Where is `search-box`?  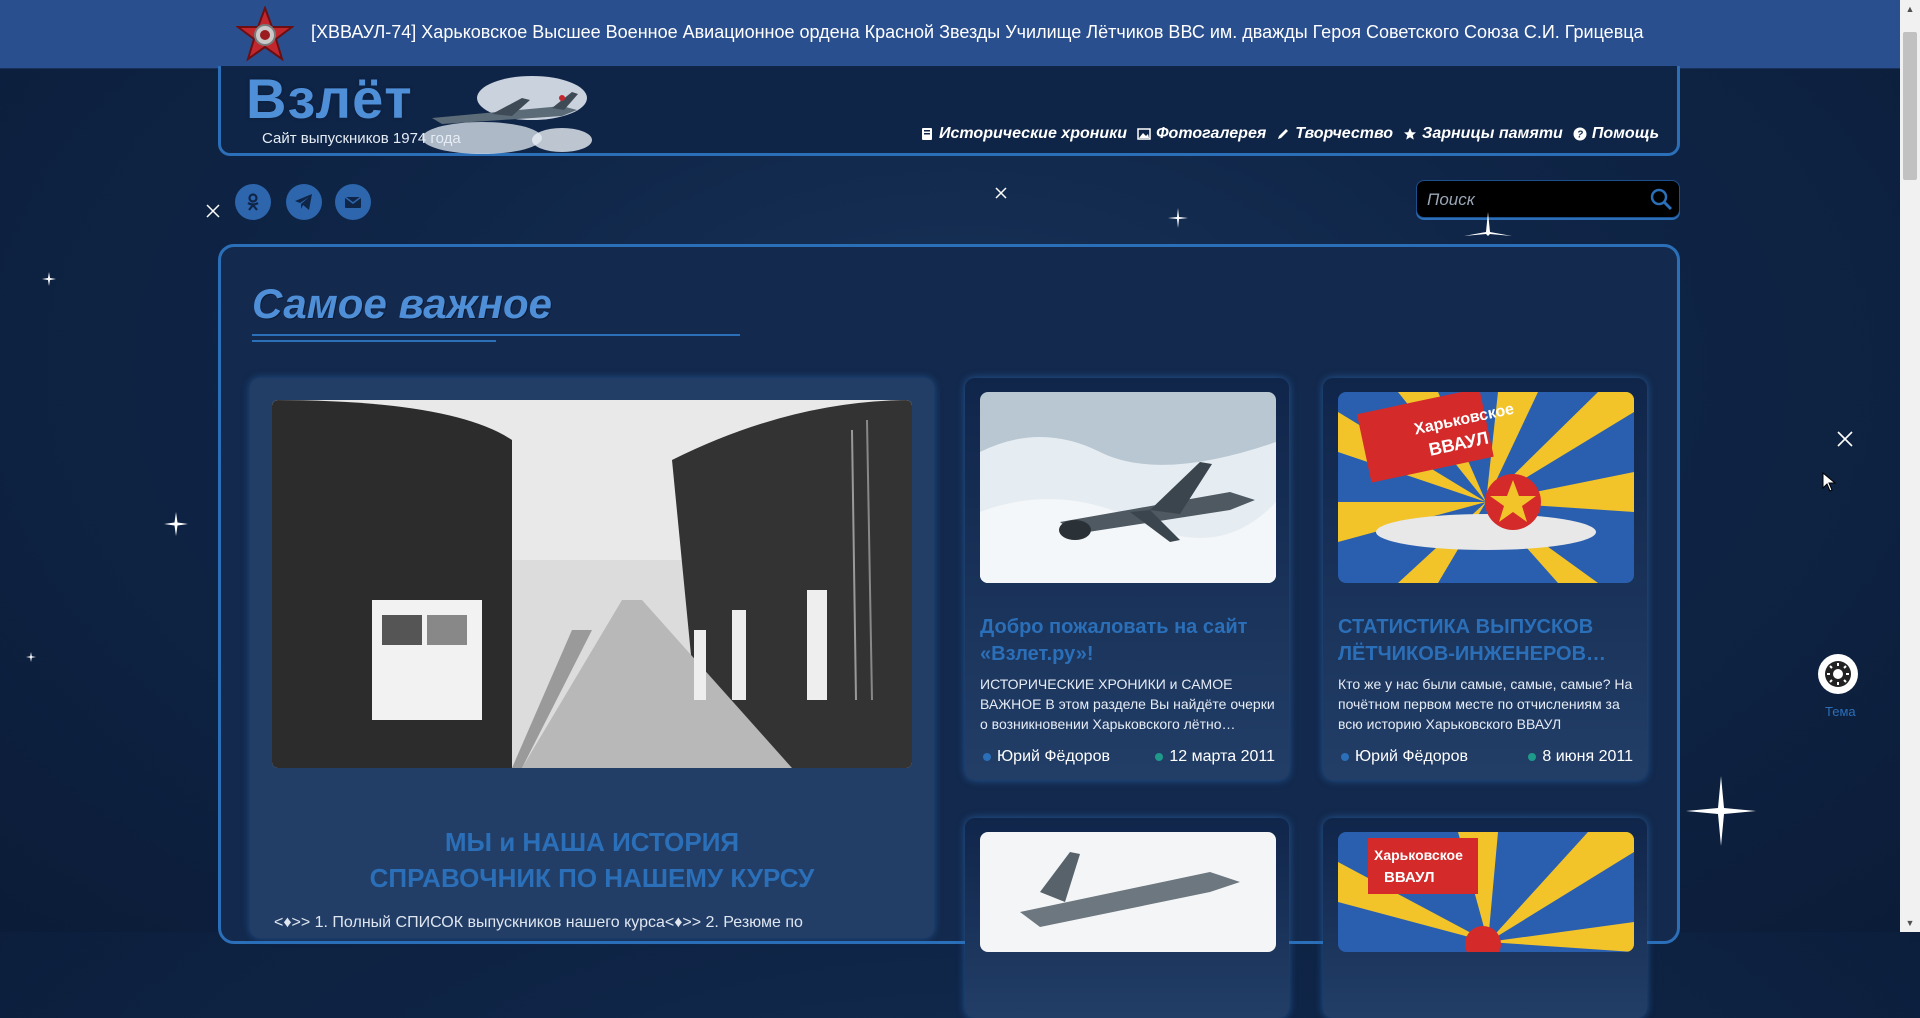 search-box is located at coordinates (1548, 199).